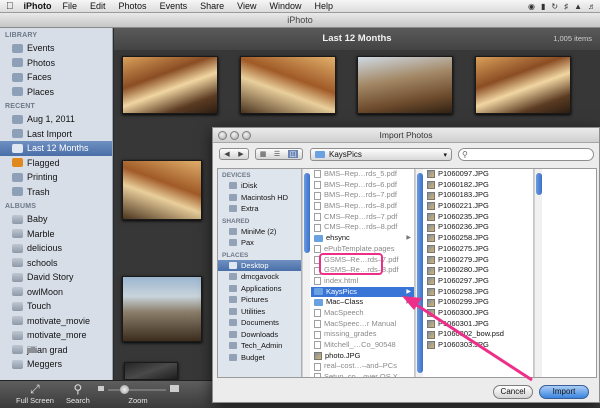 The width and height of the screenshot is (600, 408). I want to click on search-button: ⚲ Search, so click(78, 394).